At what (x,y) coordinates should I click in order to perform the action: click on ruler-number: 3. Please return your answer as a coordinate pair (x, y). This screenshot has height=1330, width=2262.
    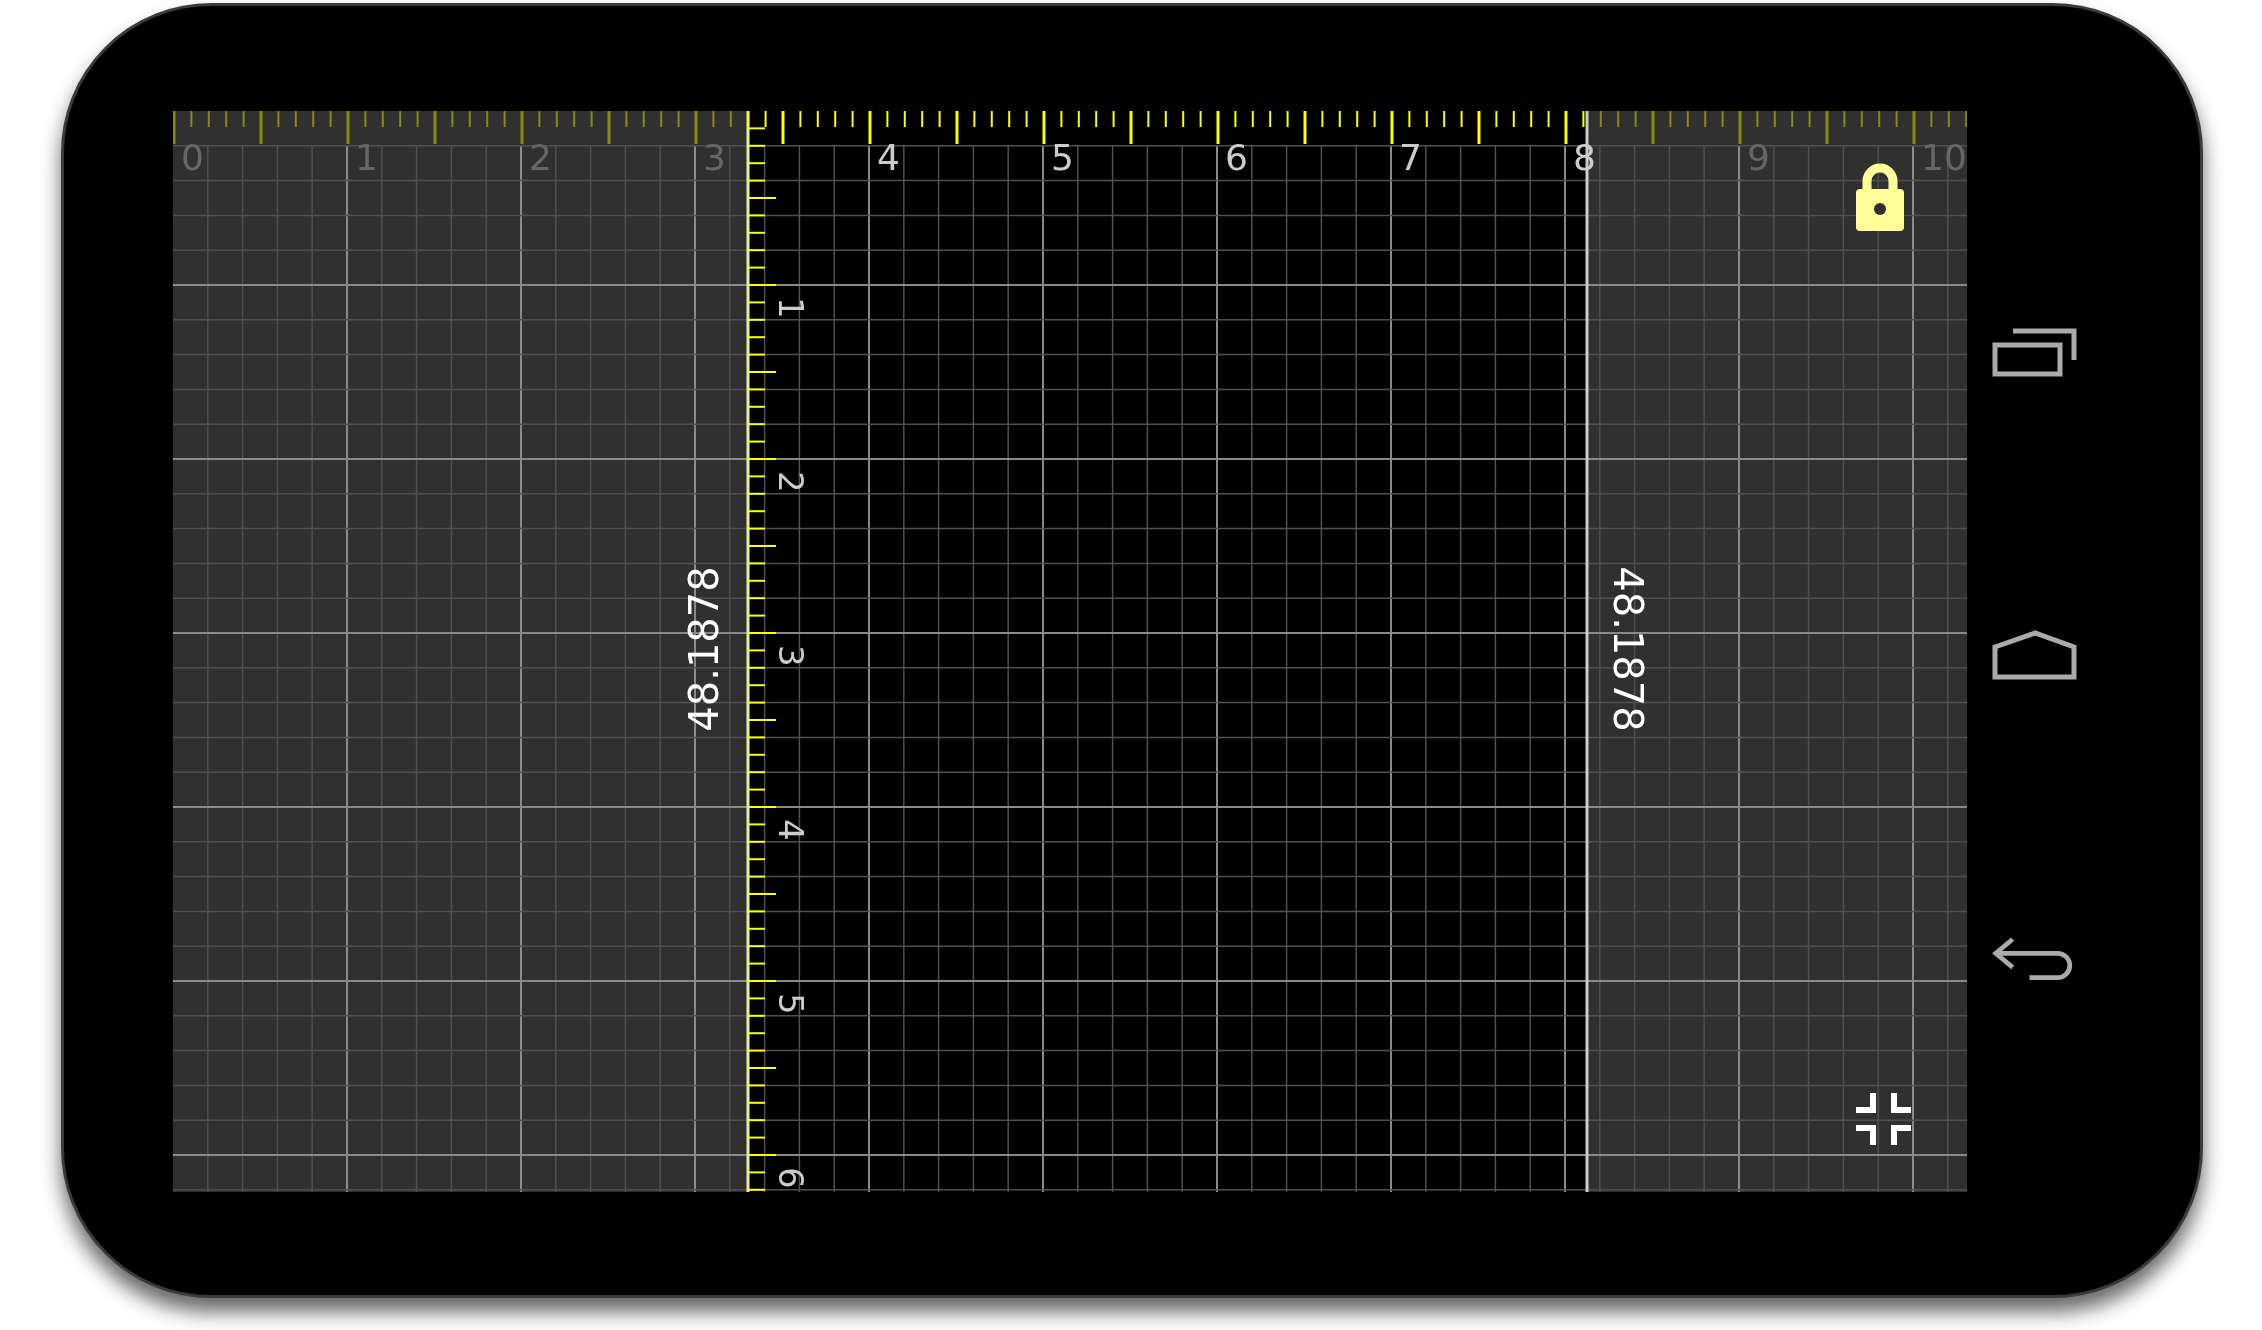
    Looking at the image, I should click on (791, 656).